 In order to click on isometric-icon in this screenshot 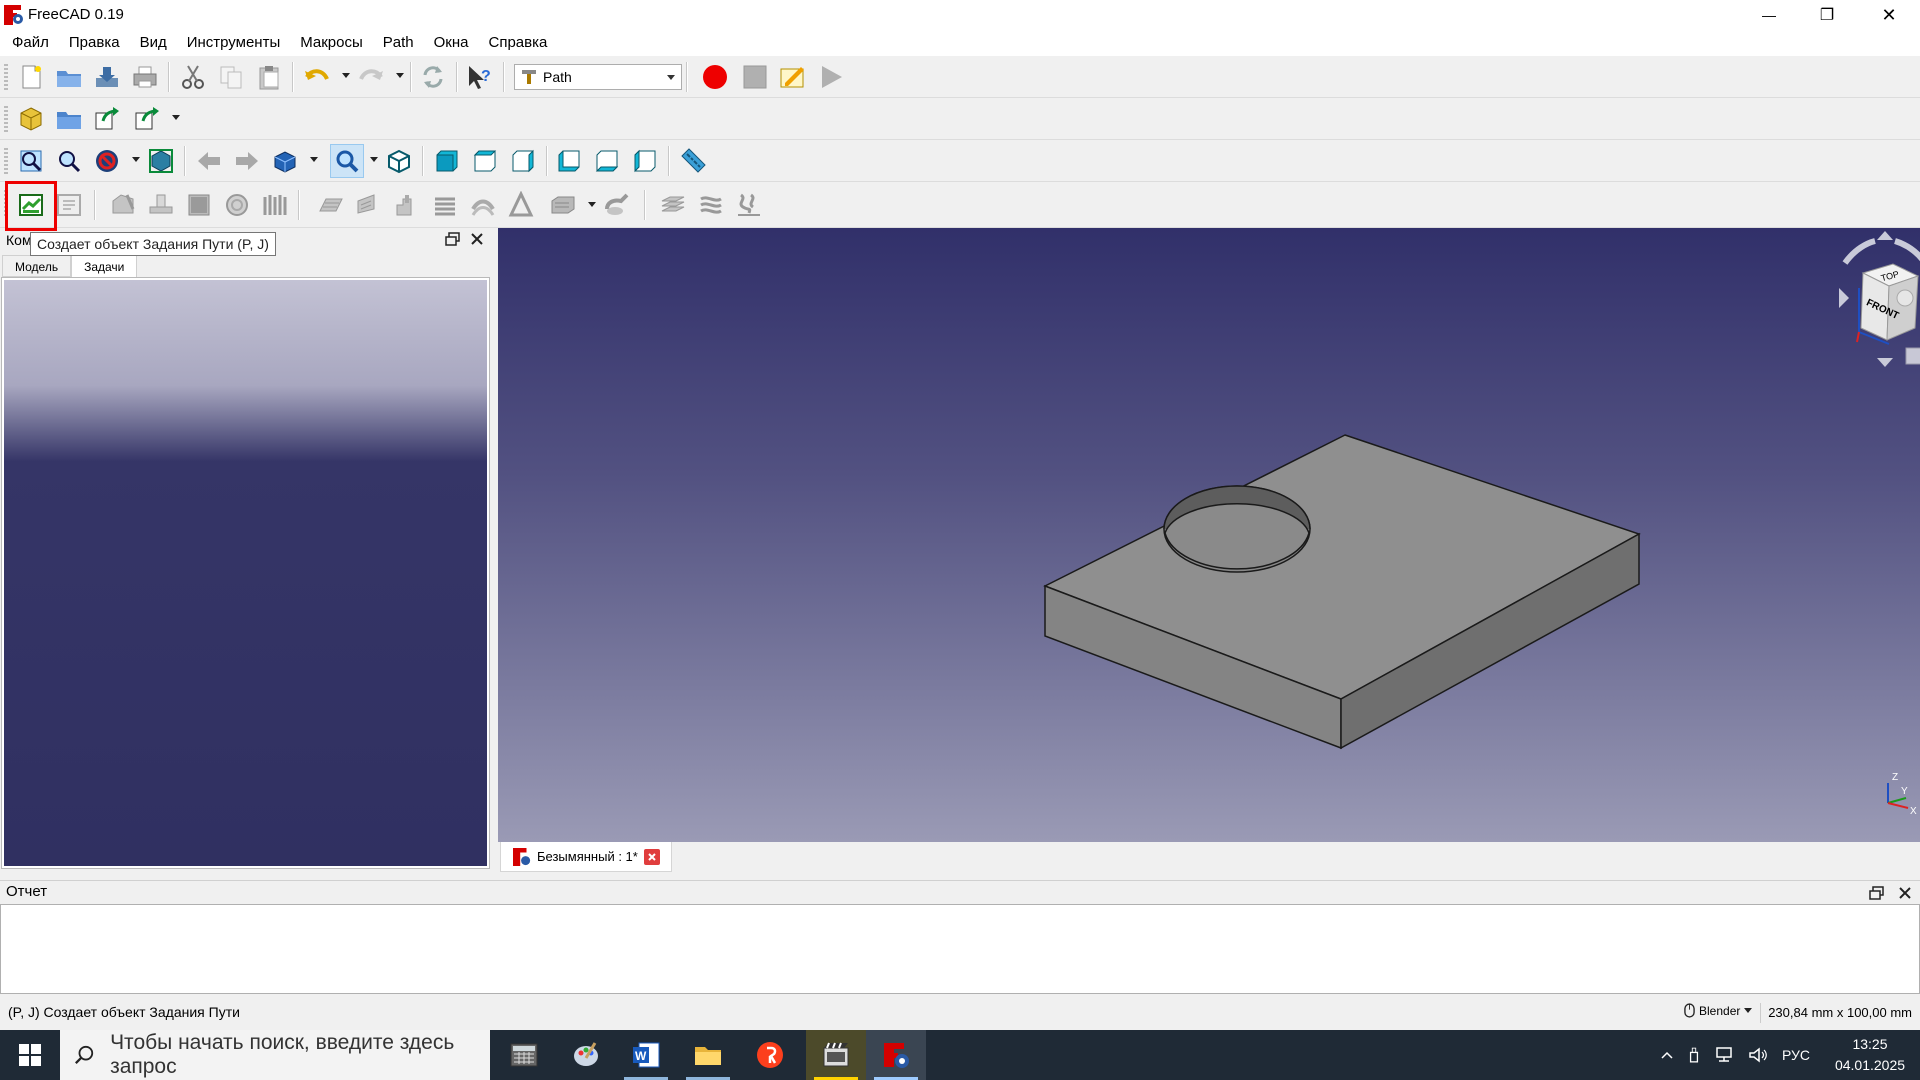, I will do `click(399, 161)`.